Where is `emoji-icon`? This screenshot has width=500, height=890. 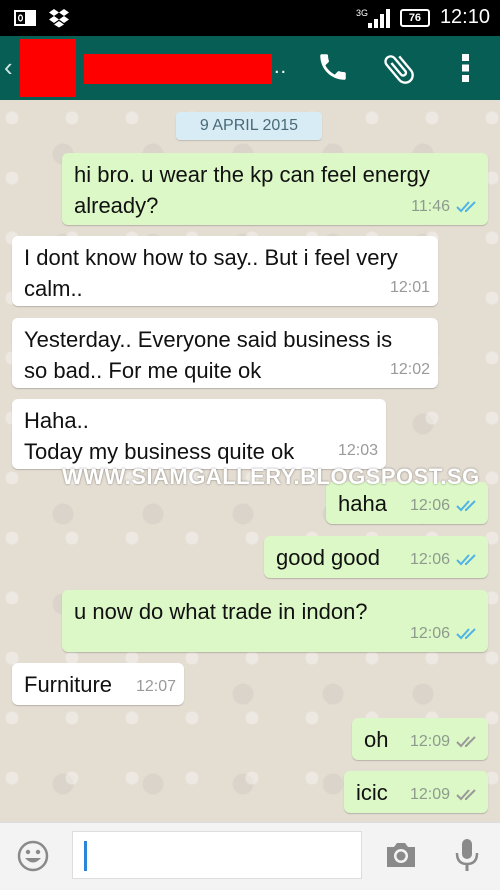
emoji-icon is located at coordinates (33, 856).